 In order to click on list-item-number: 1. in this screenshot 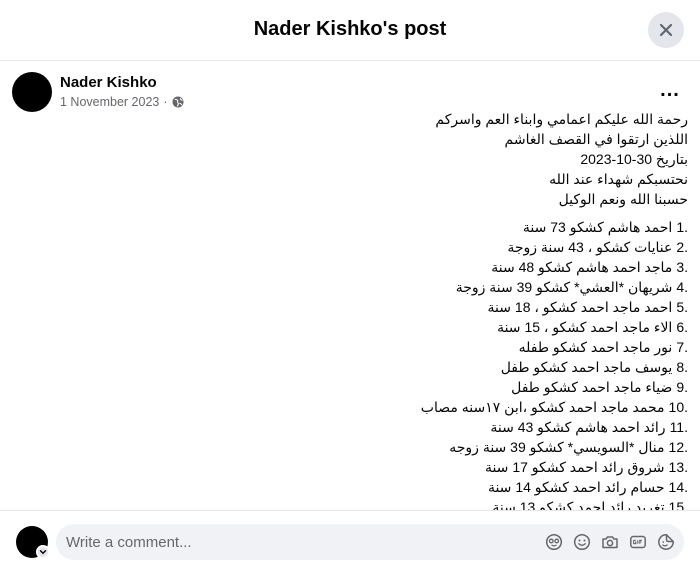, I will do `click(682, 227)`.